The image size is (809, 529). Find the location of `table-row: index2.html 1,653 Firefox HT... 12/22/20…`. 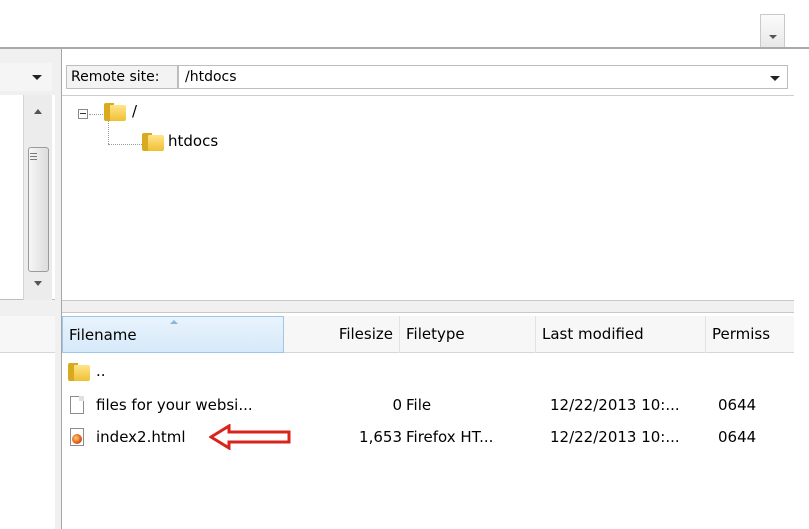

table-row: index2.html 1,653 Firefox HT... 12/22/20… is located at coordinates (428, 437).